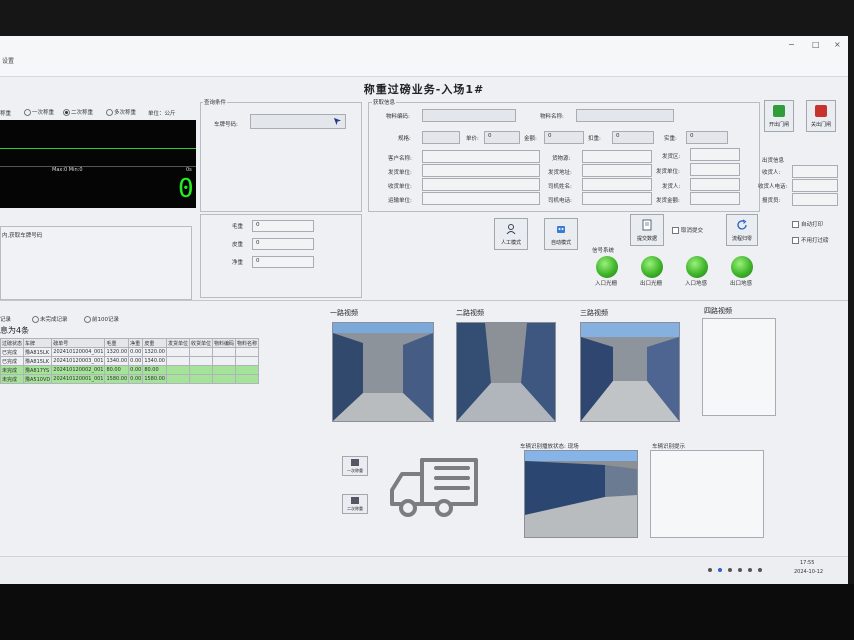 This screenshot has width=854, height=640. I want to click on ship-amount-input, so click(715, 198).